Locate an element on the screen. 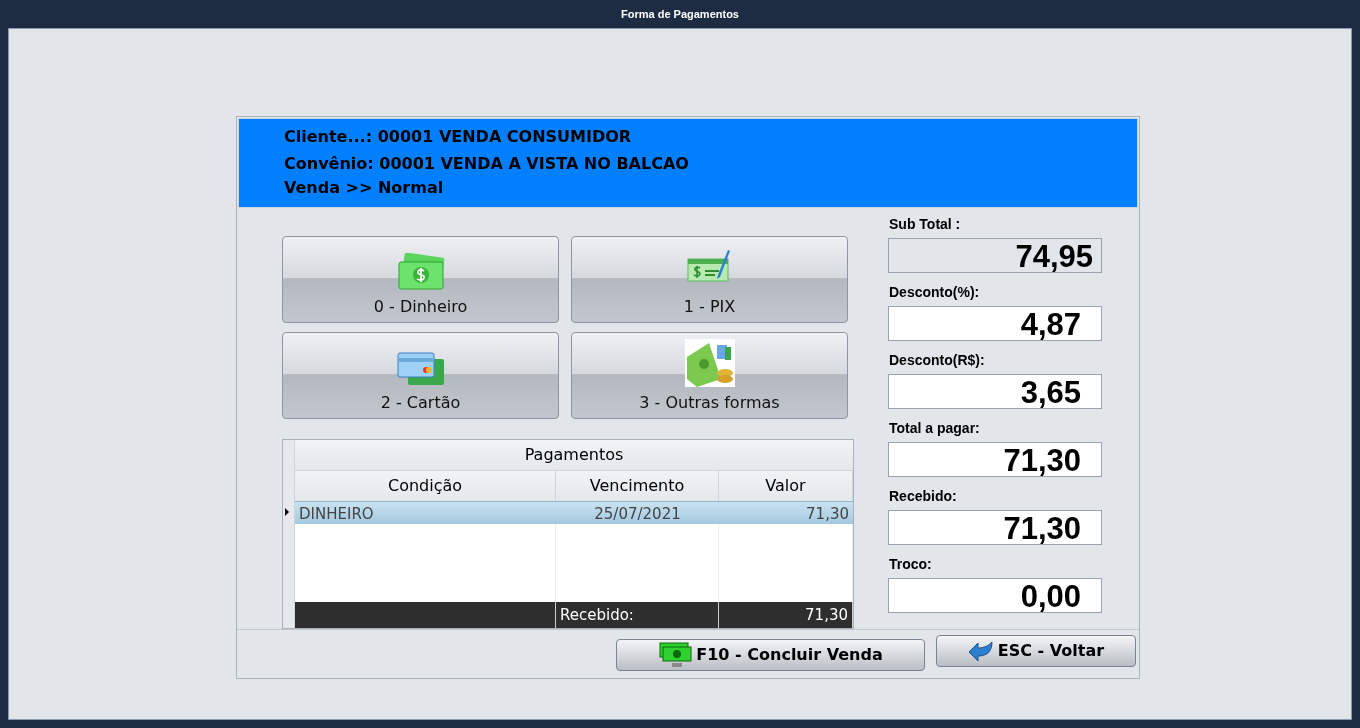 The height and width of the screenshot is (728, 1360). money-coins-icon is located at coordinates (709, 362).